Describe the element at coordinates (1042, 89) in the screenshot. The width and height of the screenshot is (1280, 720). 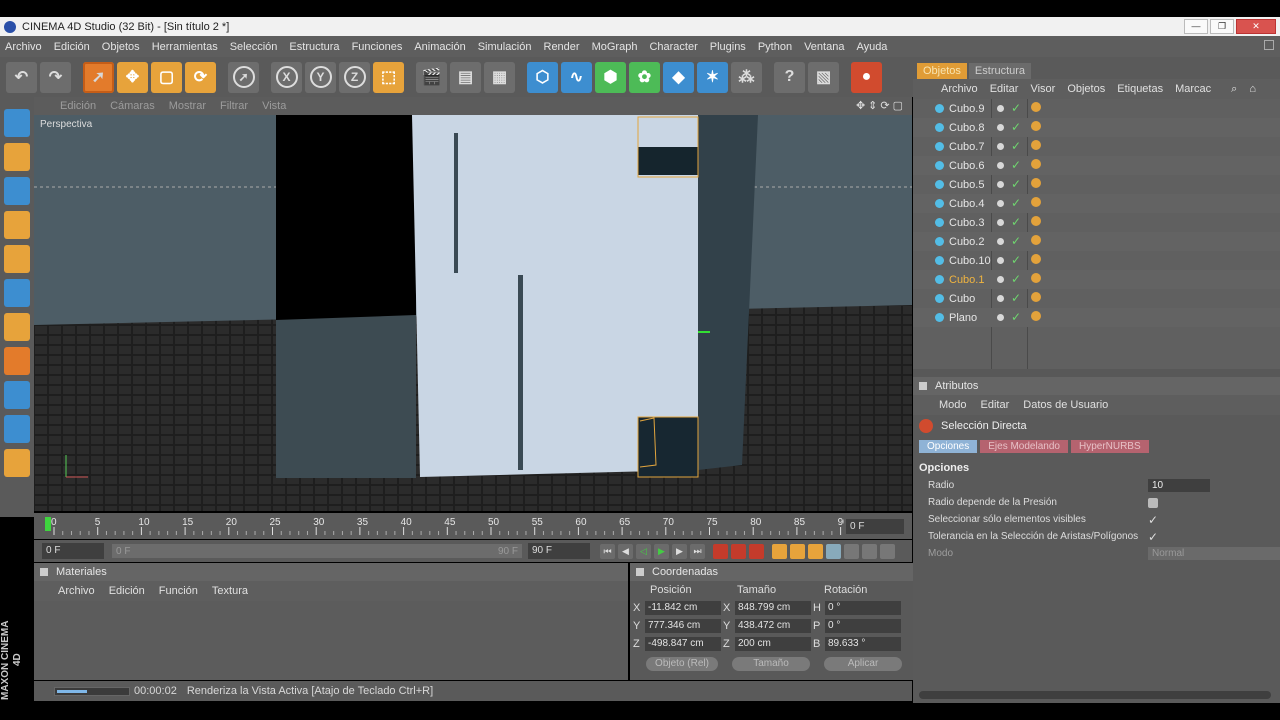
I see `objects-menu-visor: Visor` at that location.